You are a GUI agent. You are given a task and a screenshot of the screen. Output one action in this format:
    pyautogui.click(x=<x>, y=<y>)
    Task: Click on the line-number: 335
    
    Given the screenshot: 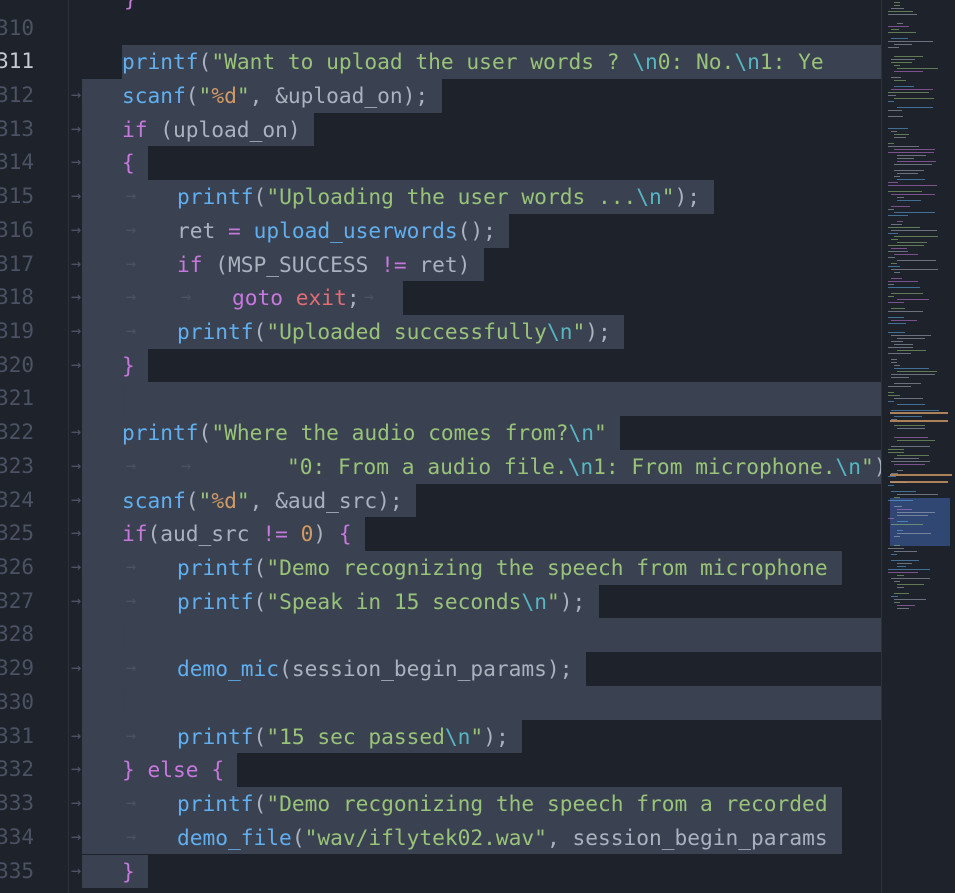 What is the action you would take?
    pyautogui.click(x=17, y=872)
    